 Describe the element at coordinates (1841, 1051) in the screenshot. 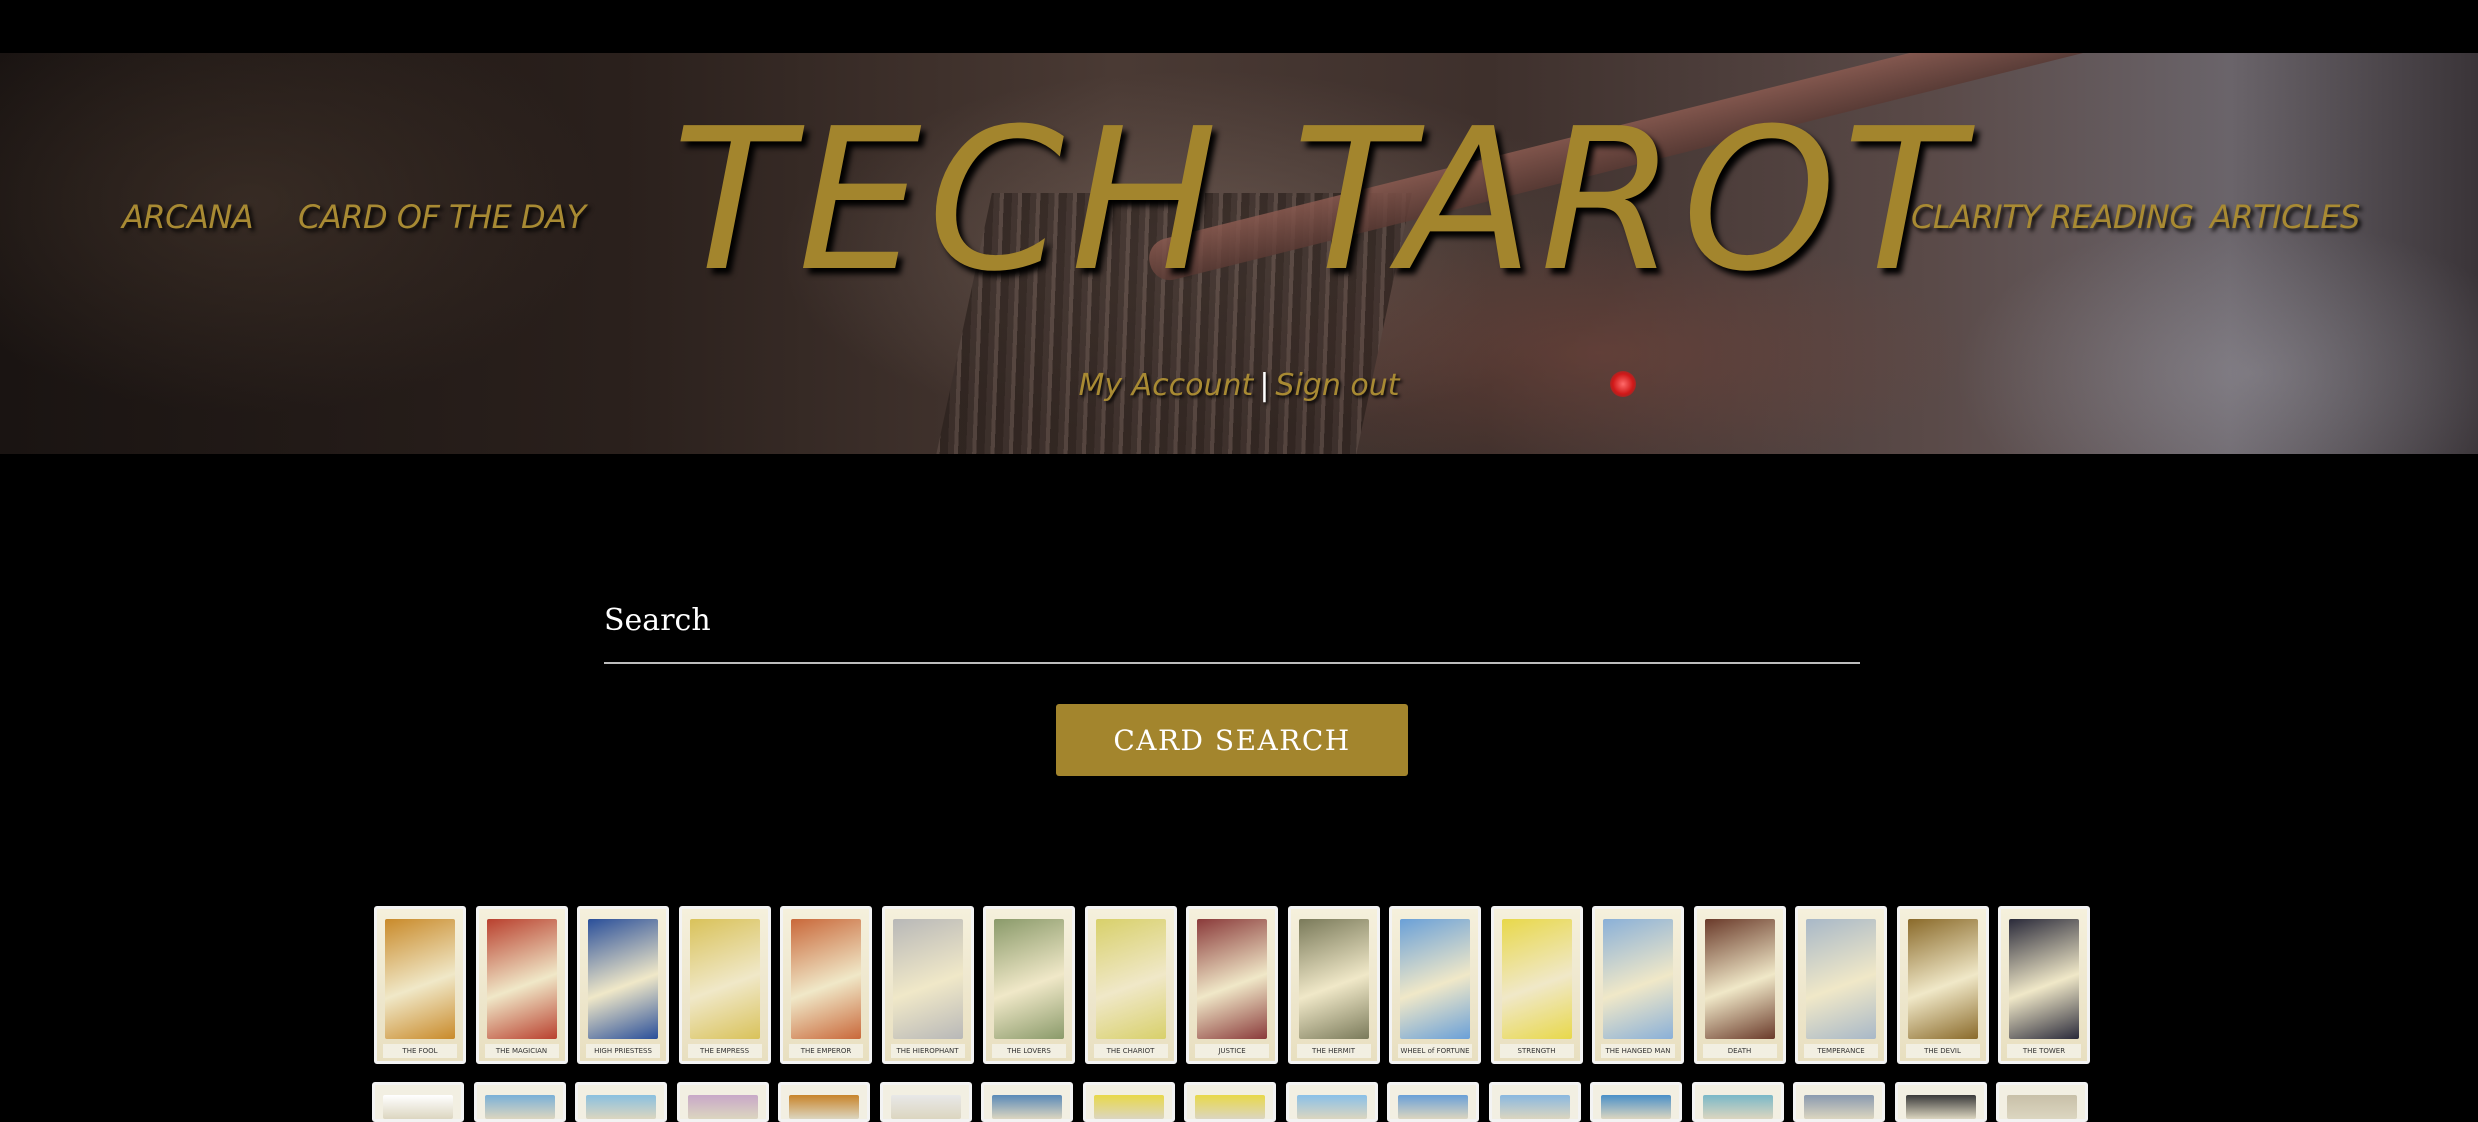

I see `tarot-card-caption: TEMPERANCE` at that location.